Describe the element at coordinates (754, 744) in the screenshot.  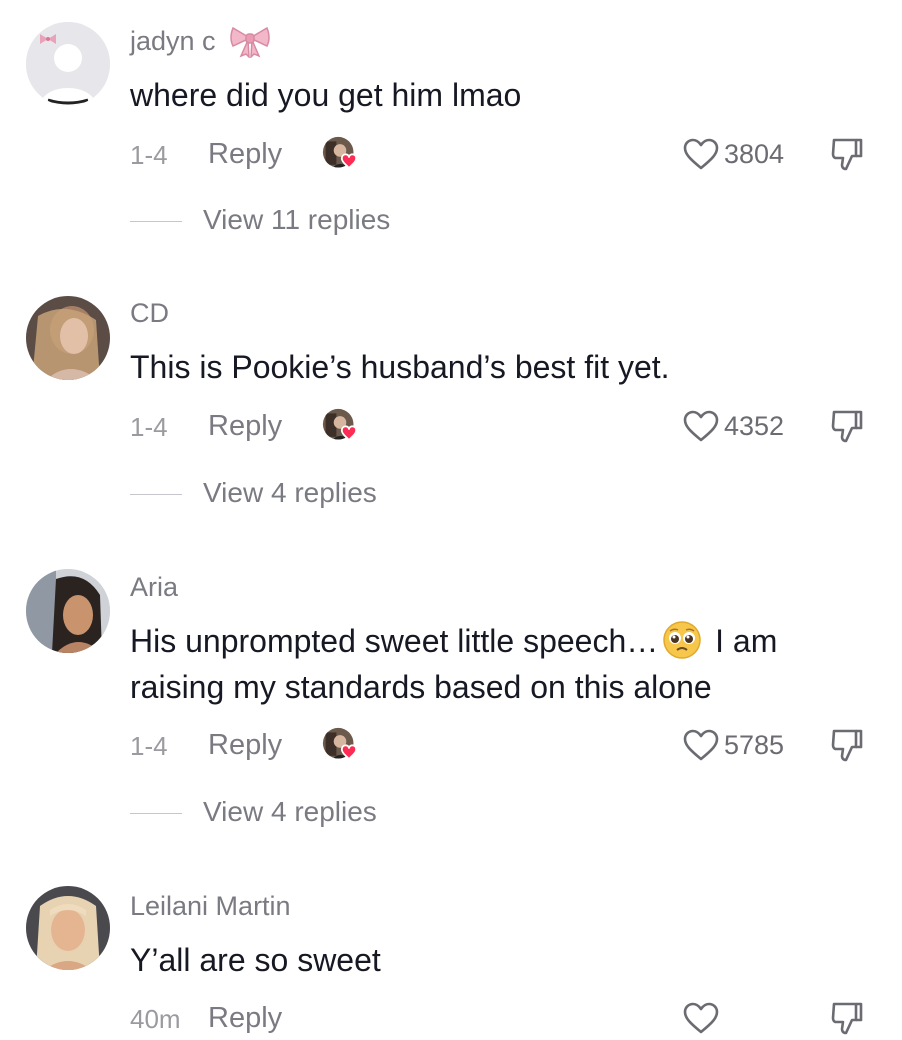
I see `like-count: 5785` at that location.